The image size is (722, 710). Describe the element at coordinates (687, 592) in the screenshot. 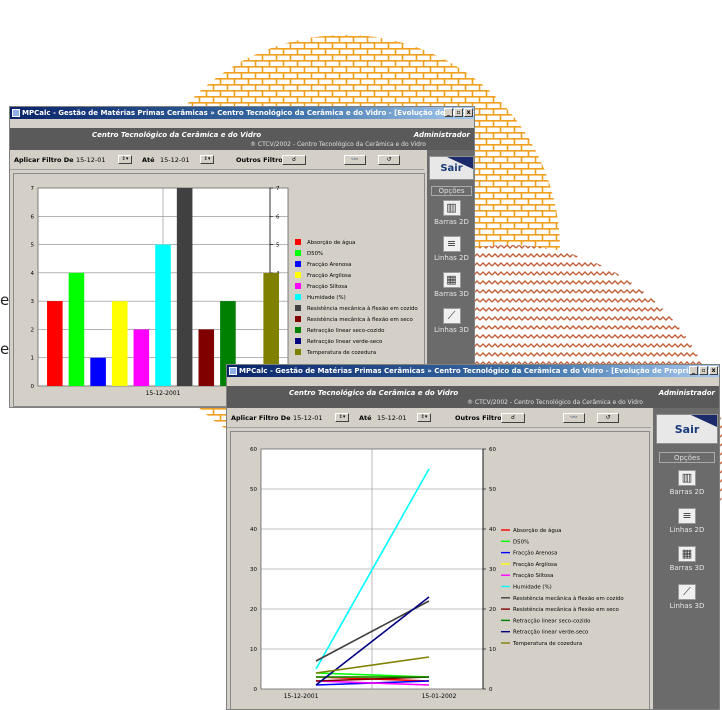

I see `line-chart-3d-icon: ⟋` at that location.